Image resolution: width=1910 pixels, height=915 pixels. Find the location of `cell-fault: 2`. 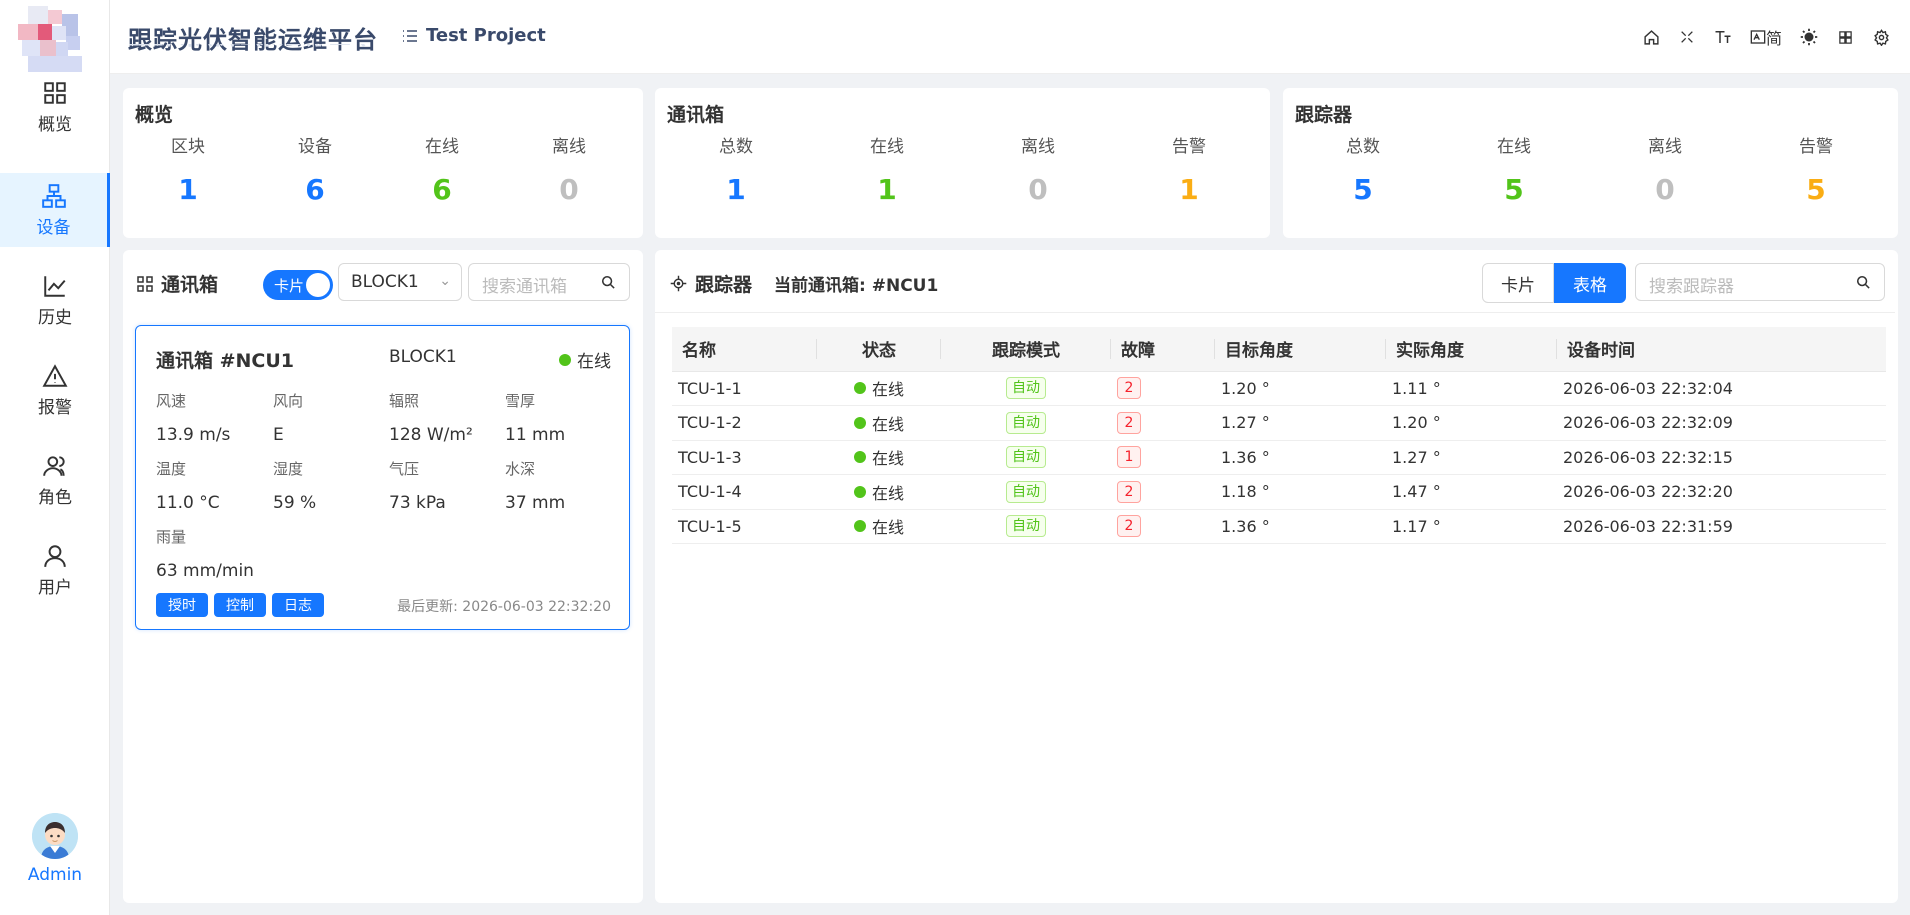

cell-fault: 2 is located at coordinates (1163, 526).